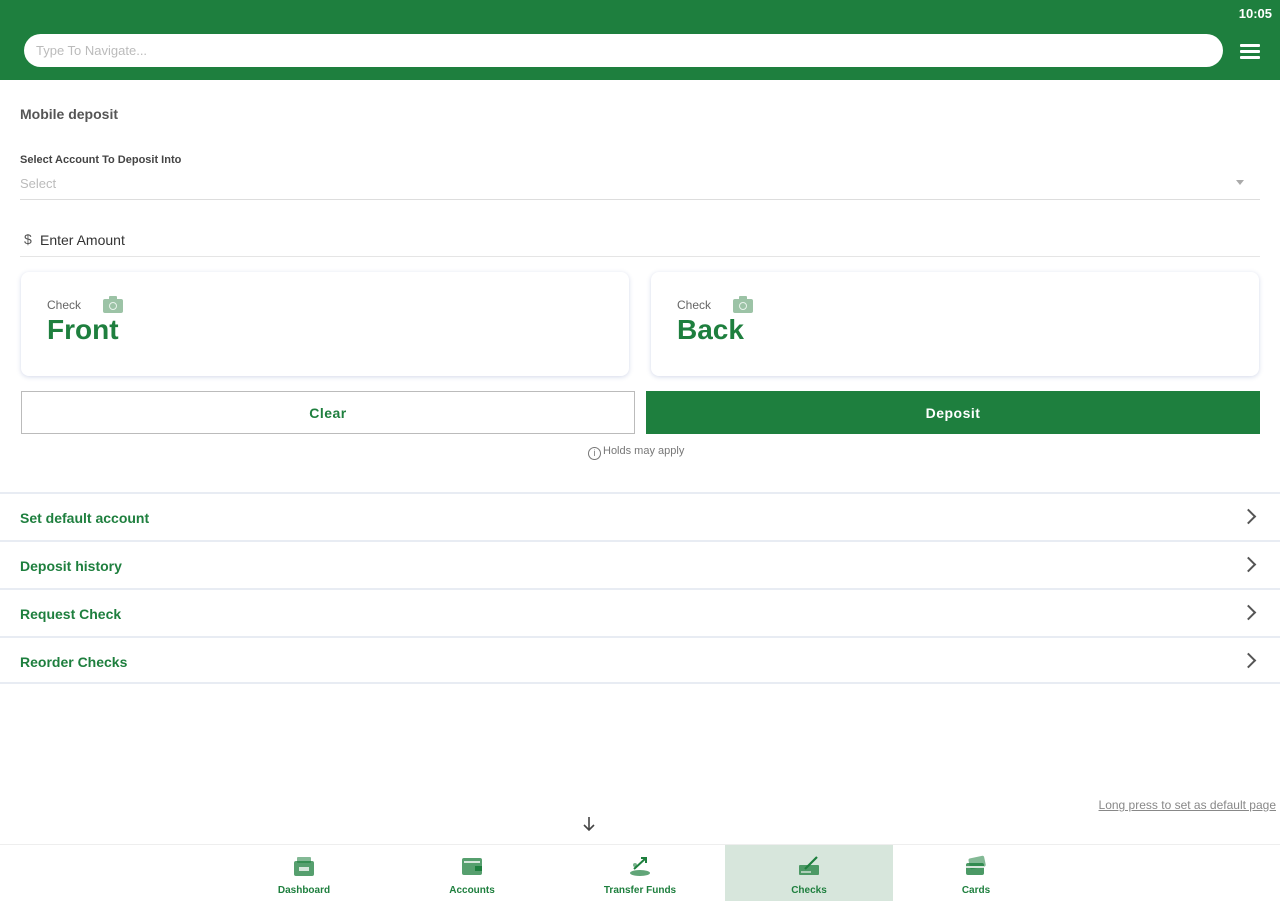 This screenshot has height=901, width=1280. What do you see at coordinates (74, 662) in the screenshot?
I see `list-item-label: Reorder Checks` at bounding box center [74, 662].